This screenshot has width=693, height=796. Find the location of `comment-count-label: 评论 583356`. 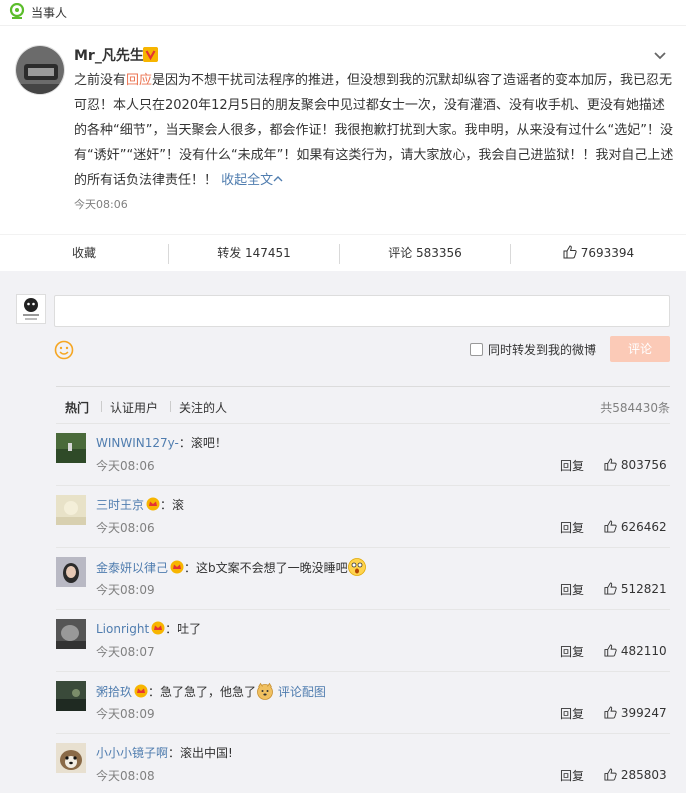

comment-count-label: 评论 583356 is located at coordinates (425, 253).